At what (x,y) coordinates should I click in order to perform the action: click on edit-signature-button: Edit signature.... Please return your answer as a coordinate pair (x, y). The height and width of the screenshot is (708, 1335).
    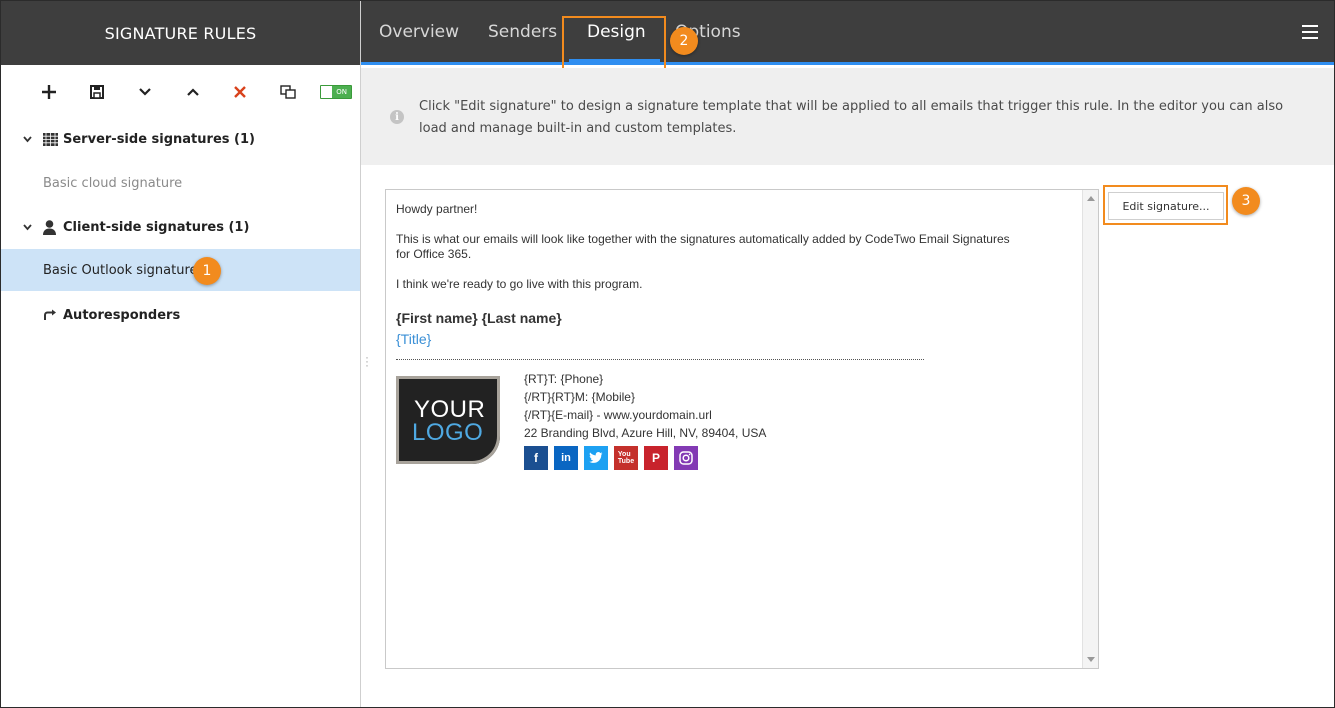
    Looking at the image, I should click on (1166, 206).